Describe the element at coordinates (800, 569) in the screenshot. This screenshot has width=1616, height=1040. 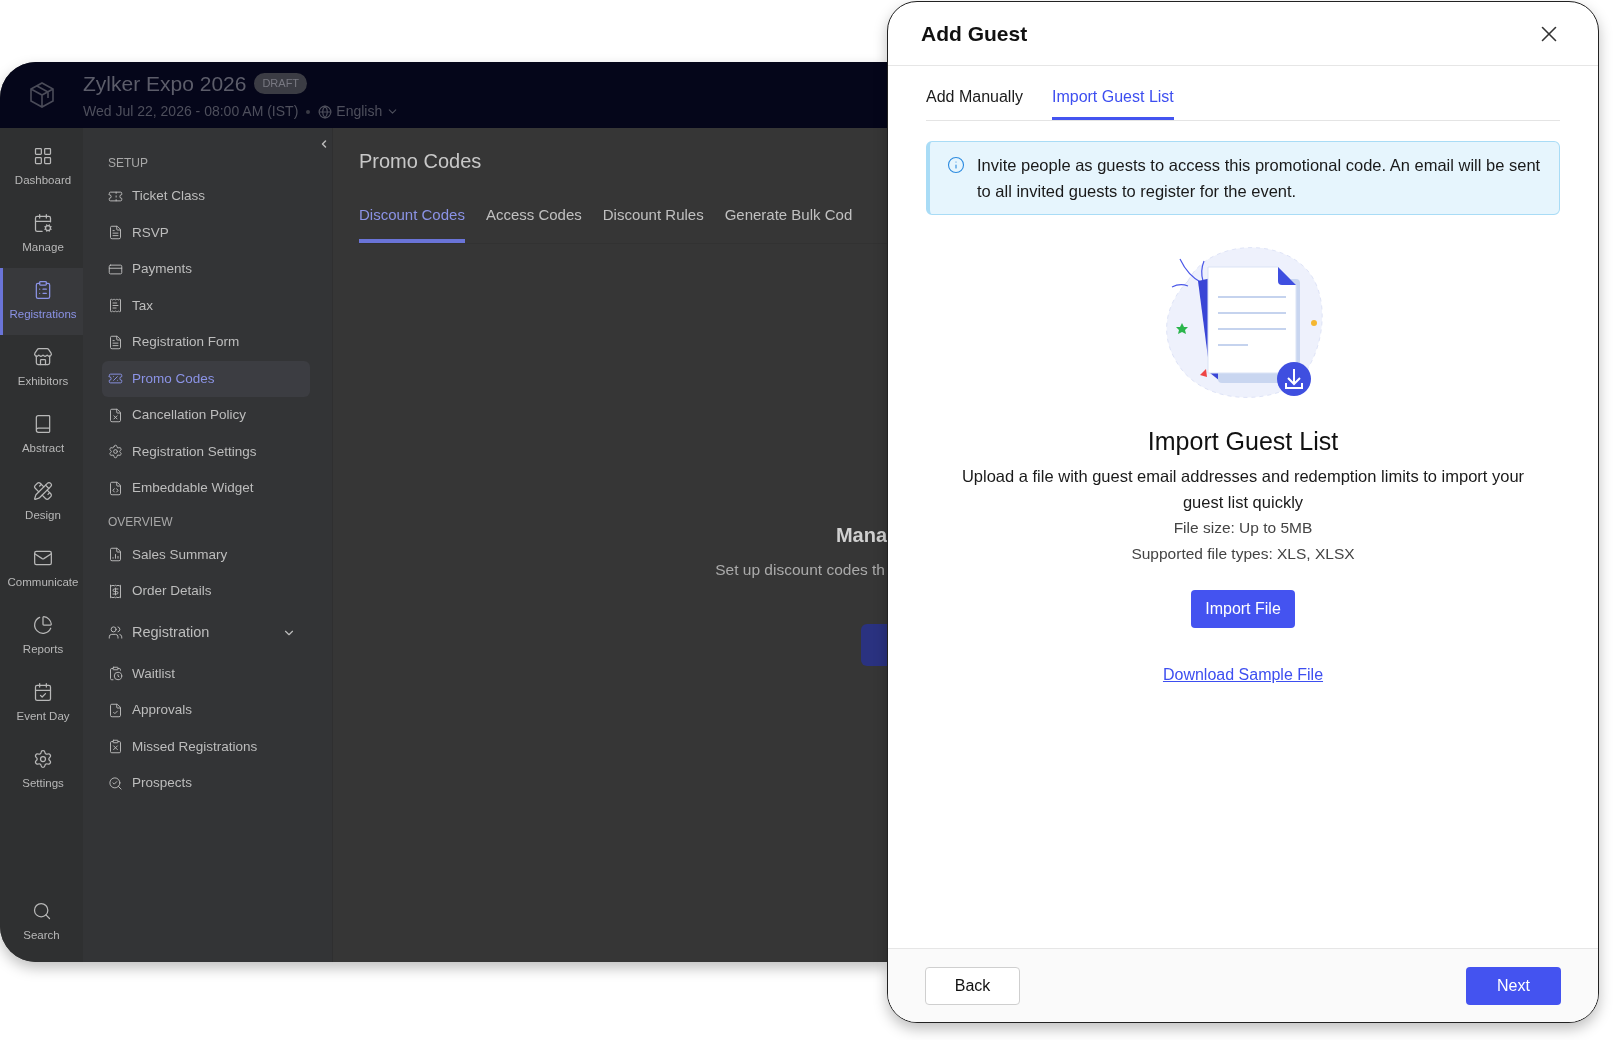
I see `empty-state-text: Set up discount codes th` at that location.